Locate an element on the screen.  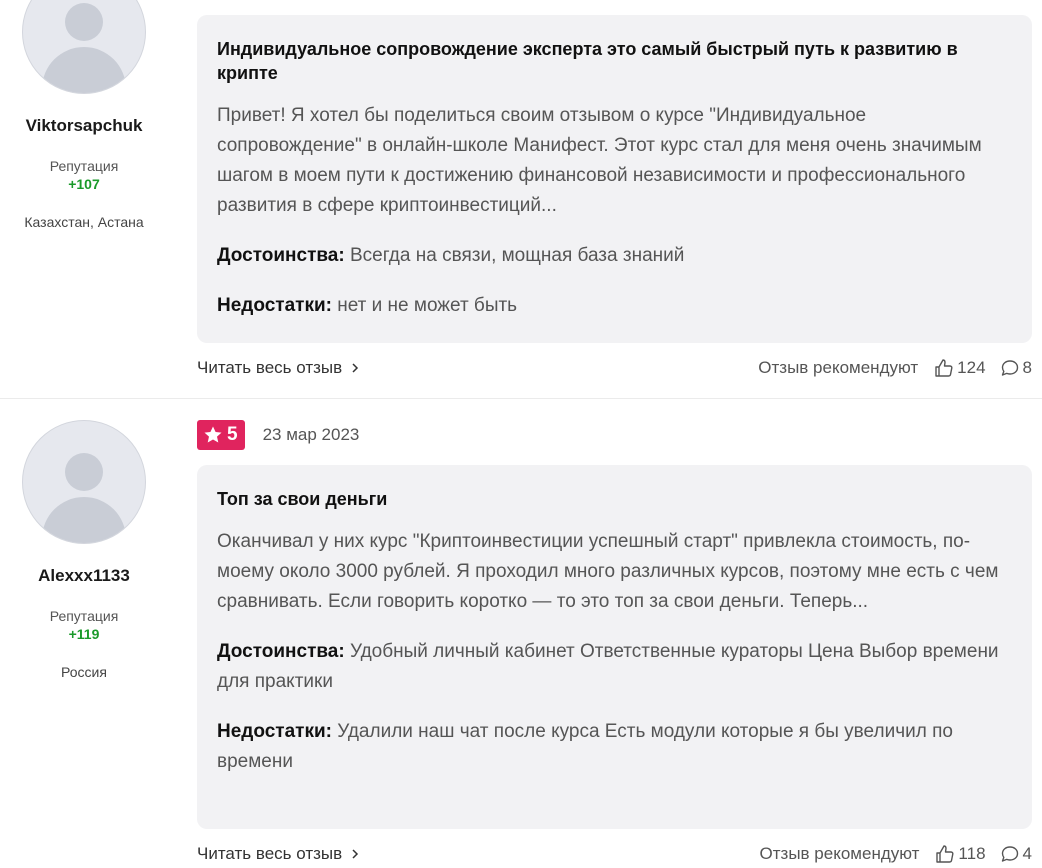
like-button: 124 is located at coordinates (960, 368).